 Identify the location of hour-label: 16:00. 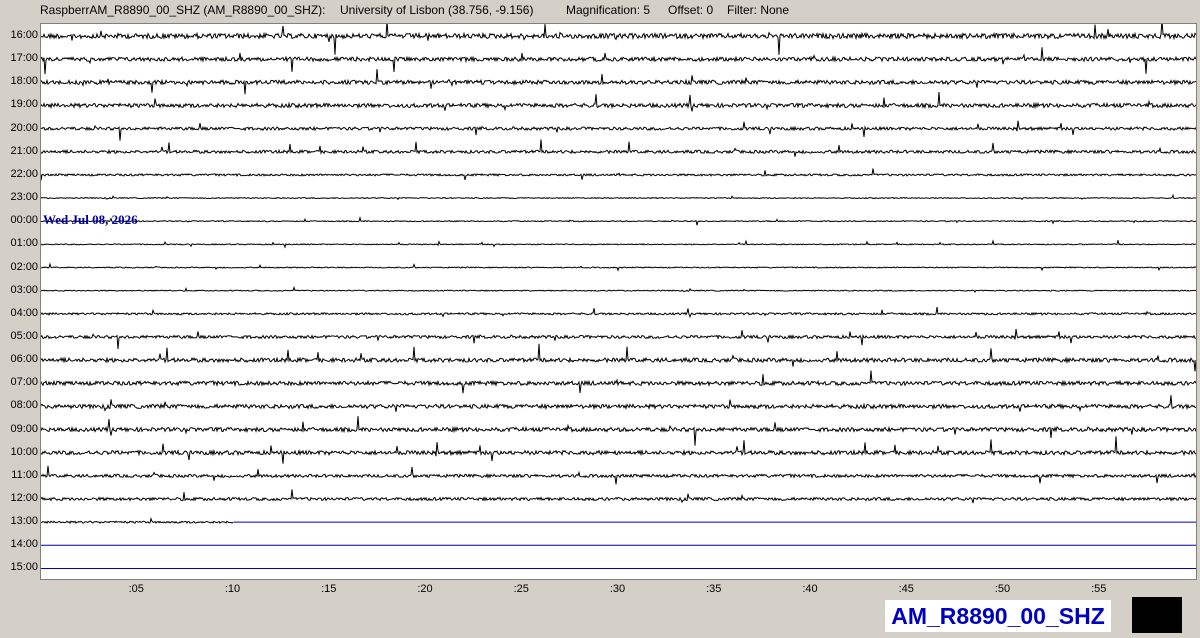
(24, 35).